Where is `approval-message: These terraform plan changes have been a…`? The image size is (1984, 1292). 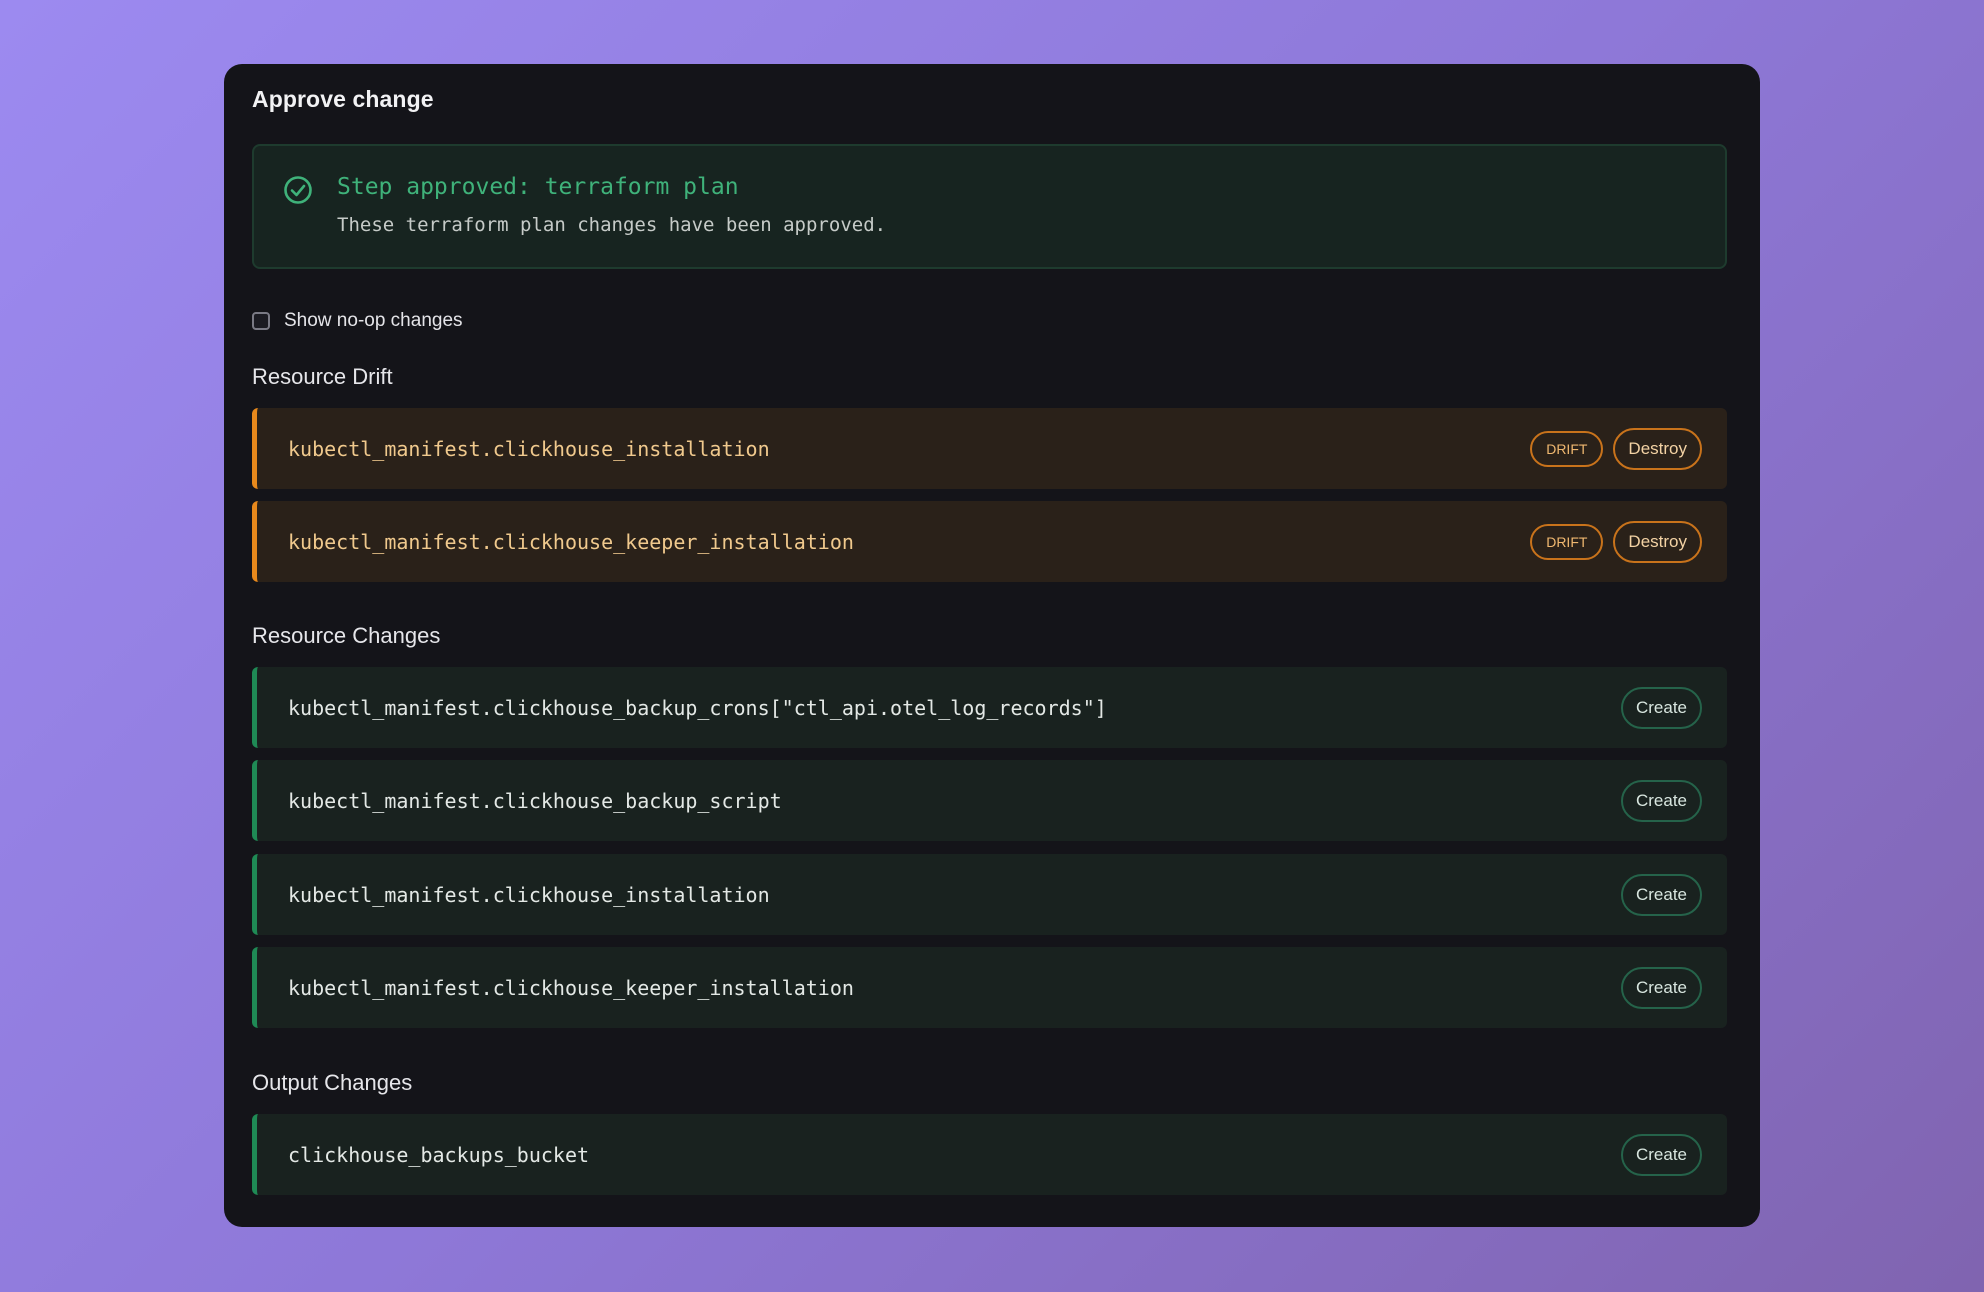 approval-message: These terraform plan changes have been a… is located at coordinates (612, 225).